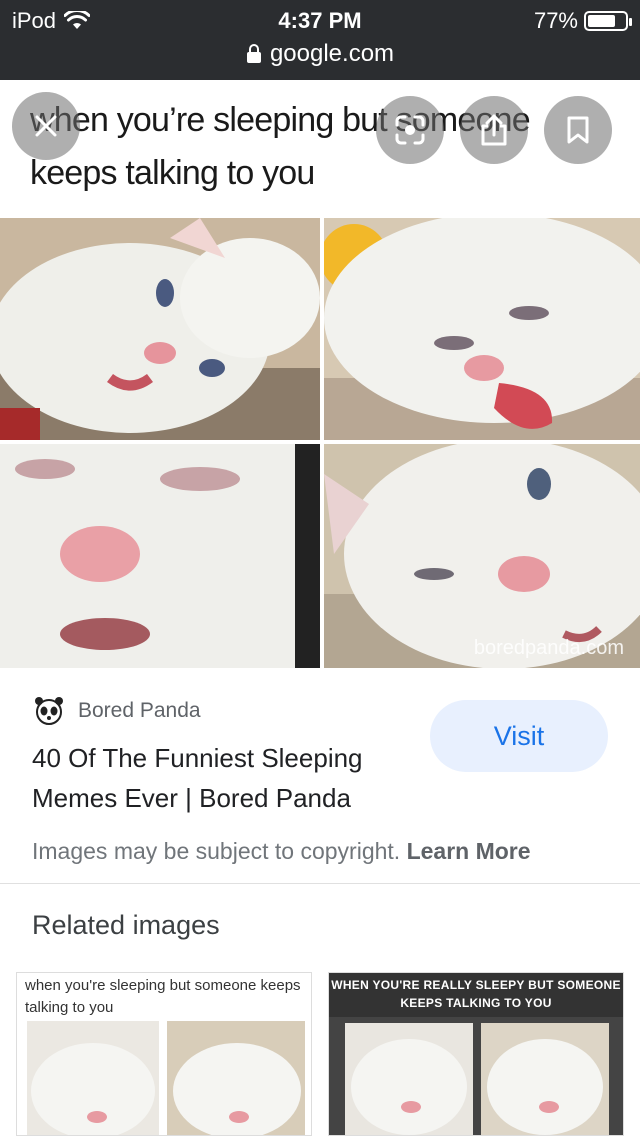 This screenshot has height=1136, width=640. I want to click on lens-icon, so click(410, 130).